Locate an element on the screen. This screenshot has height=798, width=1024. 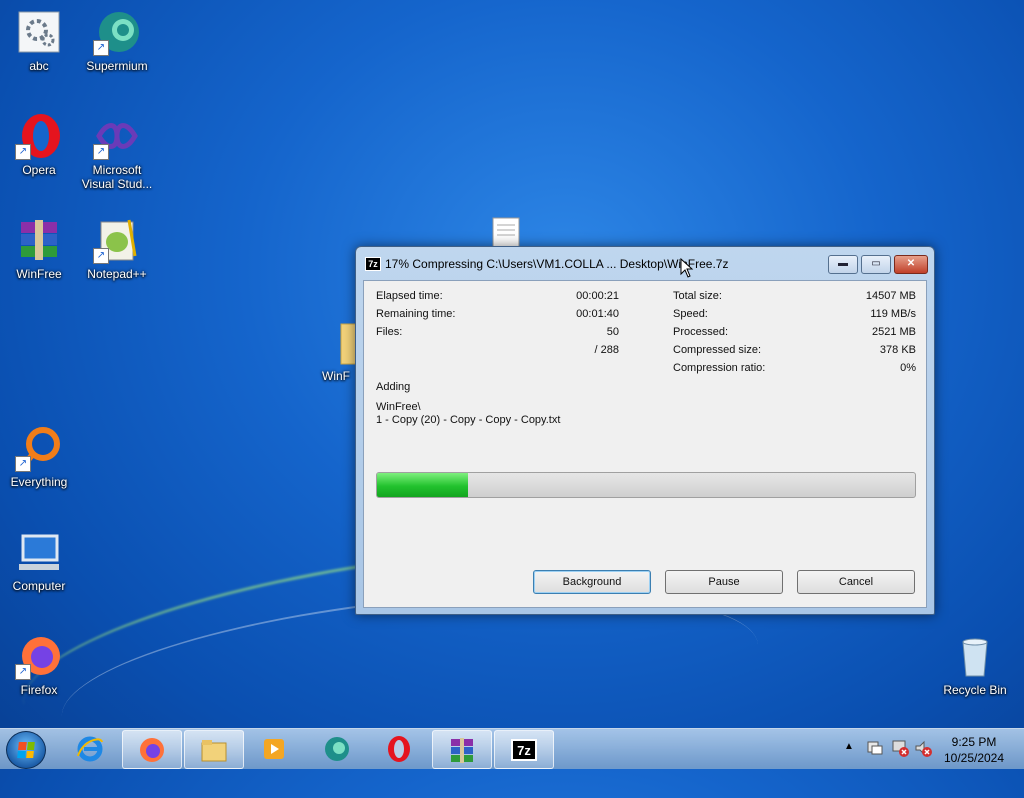
desktop-icon-label: WinFree is located at coordinates (39, 274).